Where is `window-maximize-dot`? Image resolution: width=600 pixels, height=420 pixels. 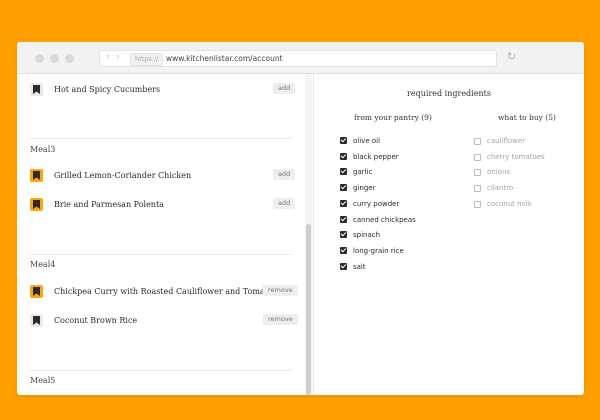 window-maximize-dot is located at coordinates (69, 58).